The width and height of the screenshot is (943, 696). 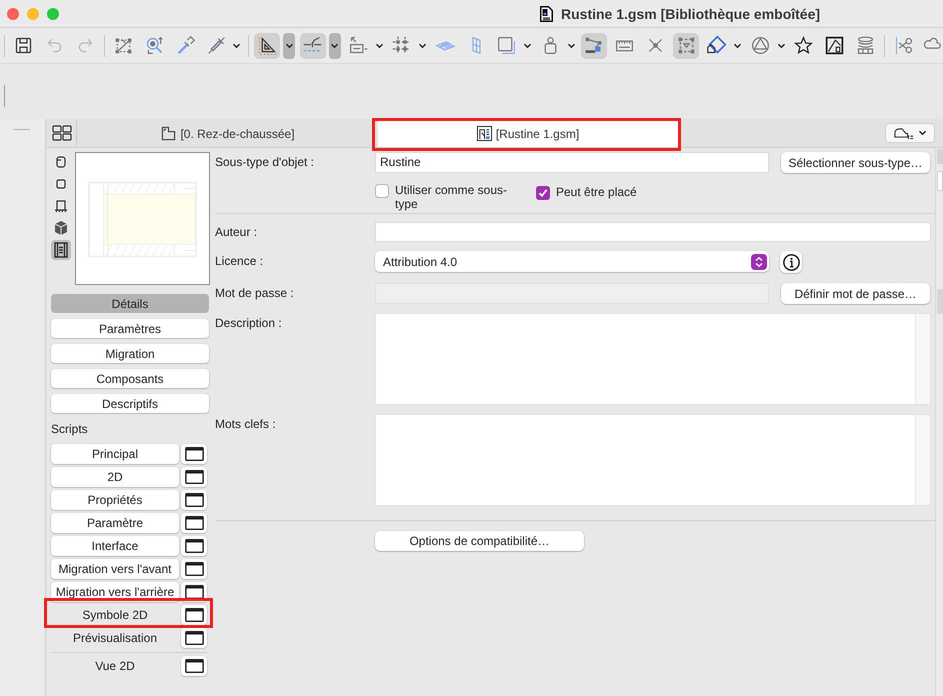 I want to click on section-tab: Descriptifs, so click(x=130, y=403).